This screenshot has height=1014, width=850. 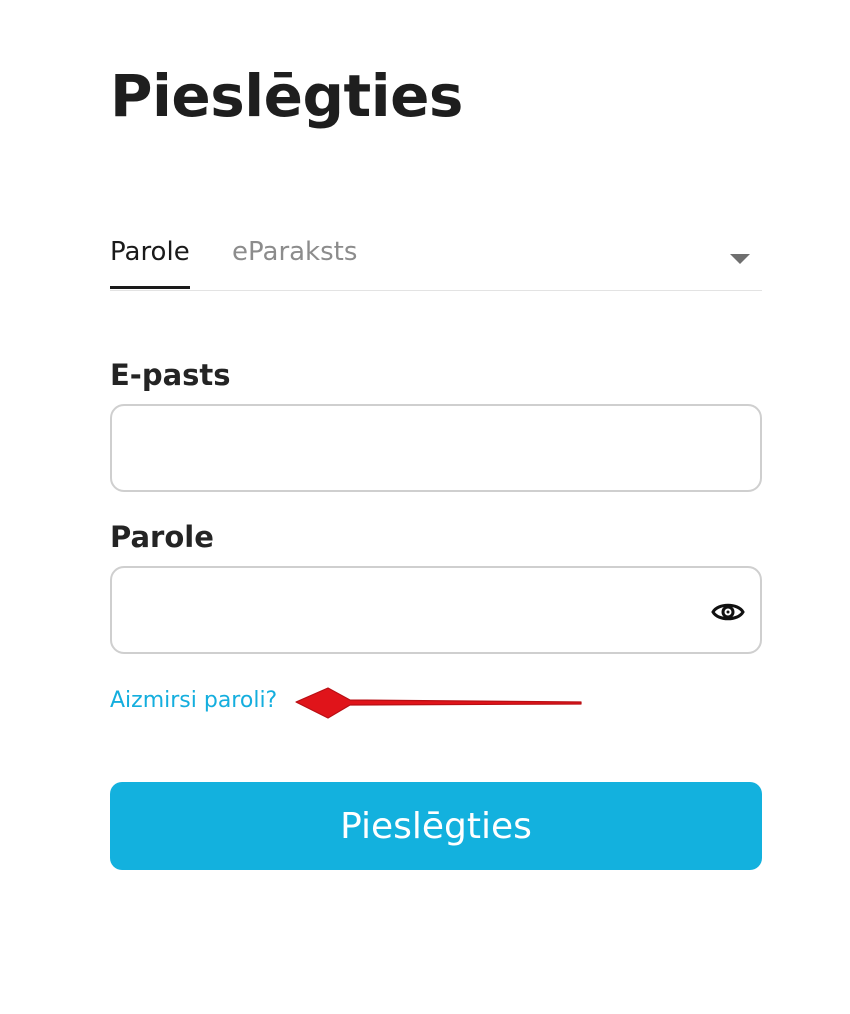 What do you see at coordinates (740, 259) in the screenshot?
I see `caret-down-icon` at bounding box center [740, 259].